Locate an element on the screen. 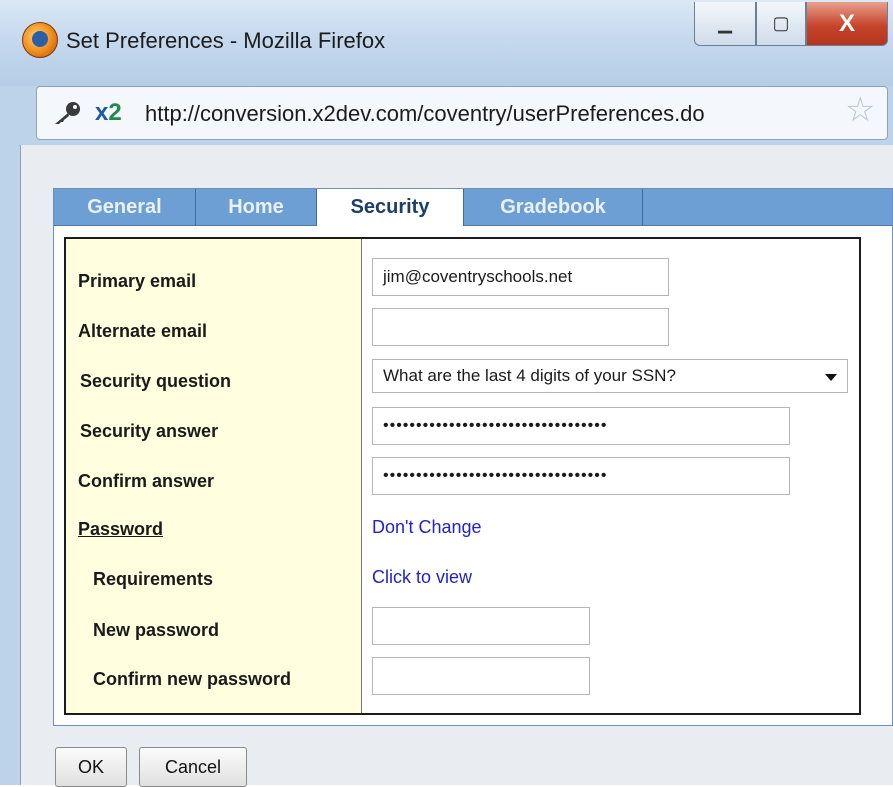 This screenshot has width=893, height=787. security-answer-field: •••••••••••••••••••••••••••••••••• is located at coordinates (581, 426).